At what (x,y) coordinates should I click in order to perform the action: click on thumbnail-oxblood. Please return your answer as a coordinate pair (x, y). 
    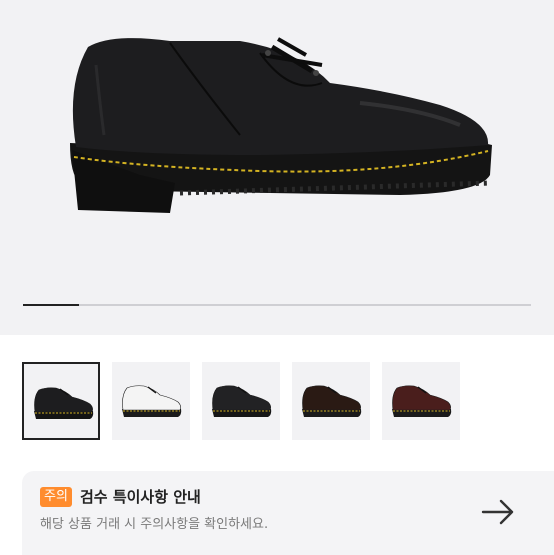
    Looking at the image, I should click on (421, 401).